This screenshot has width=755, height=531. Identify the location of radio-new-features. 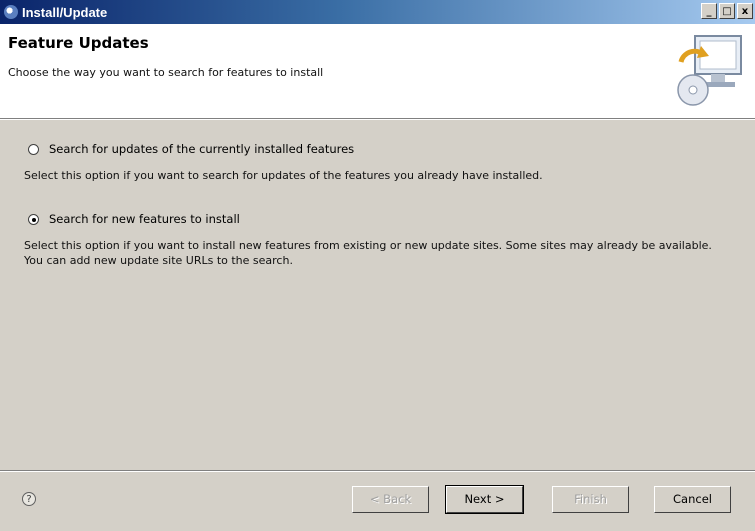
(33, 219).